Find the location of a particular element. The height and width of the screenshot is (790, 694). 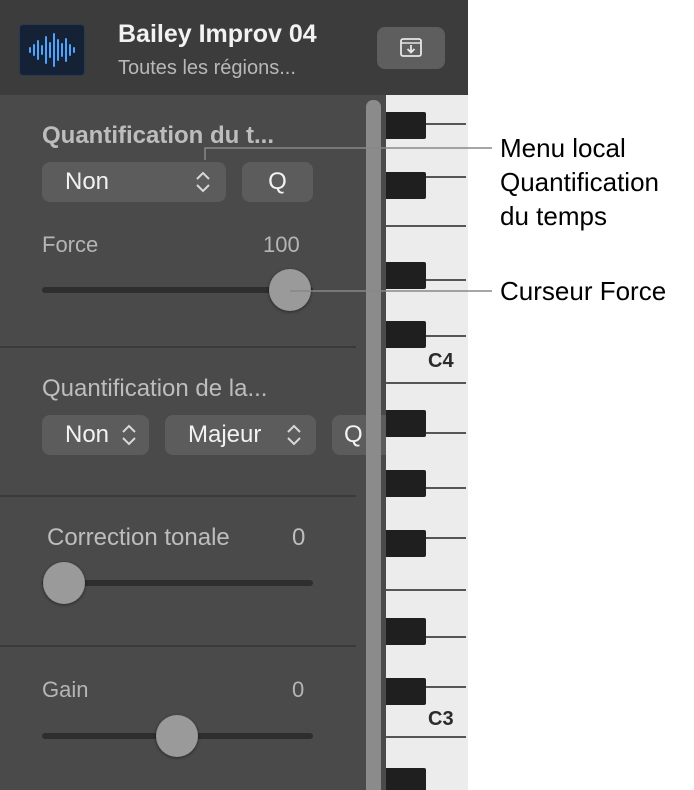

callout-leader-lines is located at coordinates (348, 219).